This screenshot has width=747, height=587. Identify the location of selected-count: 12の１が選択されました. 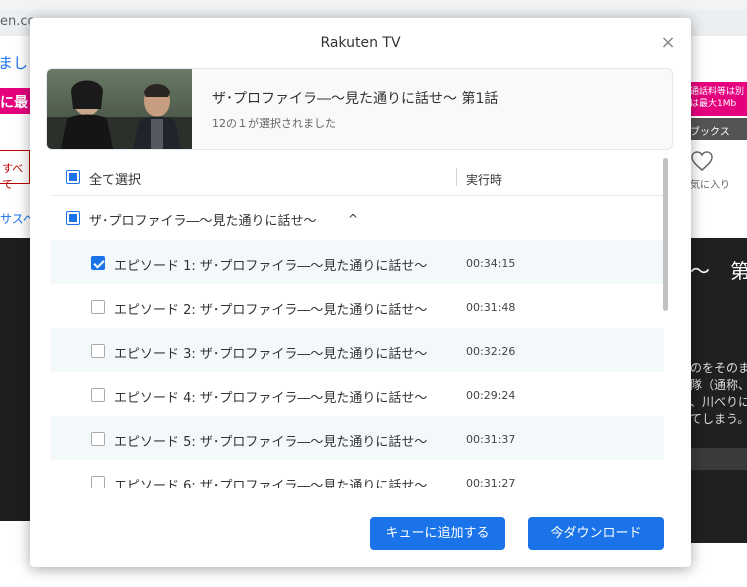
(274, 123).